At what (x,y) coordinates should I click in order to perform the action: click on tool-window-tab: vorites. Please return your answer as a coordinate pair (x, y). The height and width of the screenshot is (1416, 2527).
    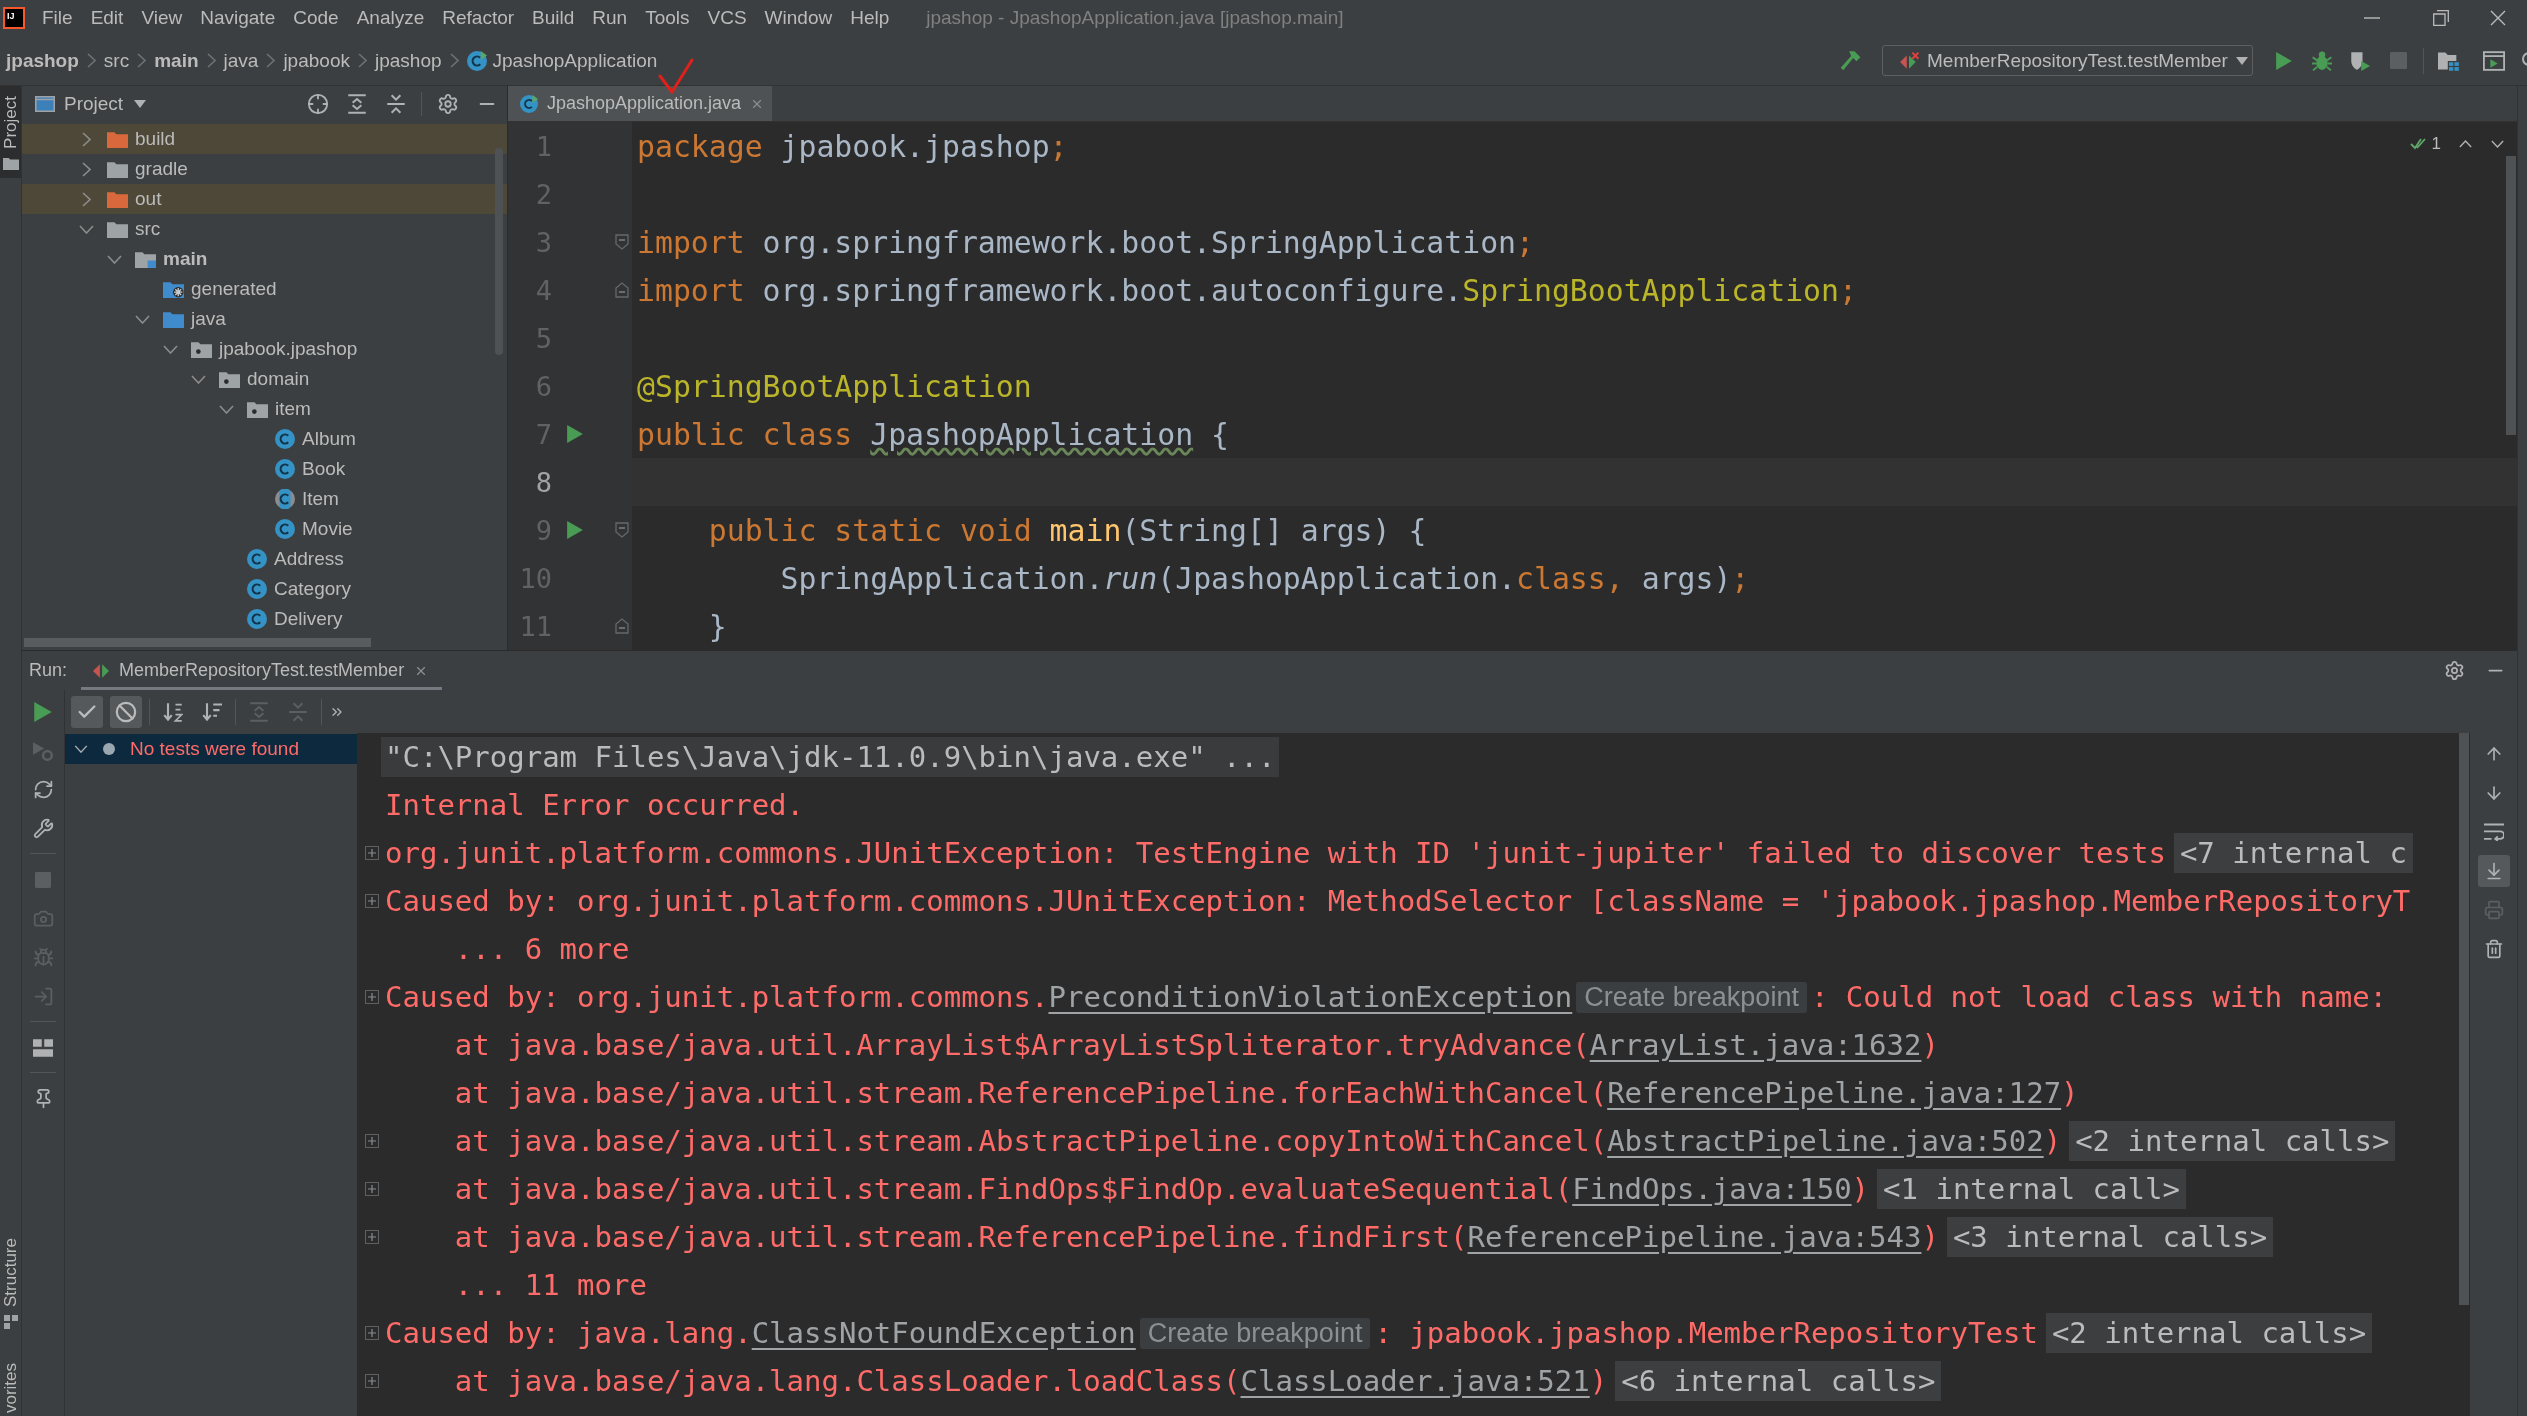
    Looking at the image, I should click on (10, 1384).